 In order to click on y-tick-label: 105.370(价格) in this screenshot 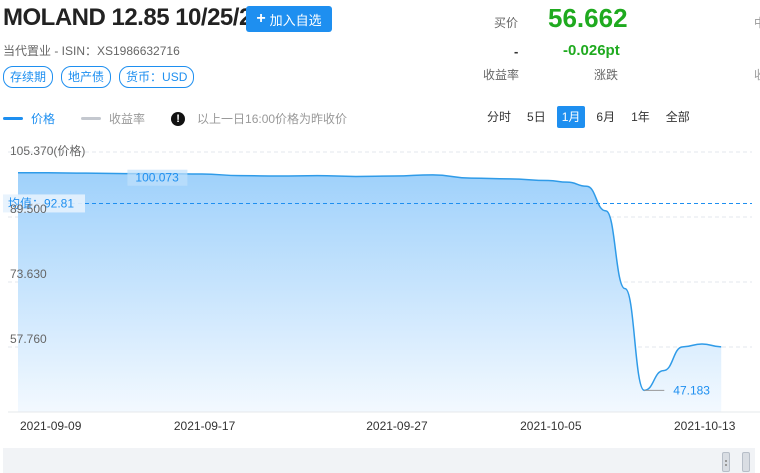, I will do `click(47, 150)`.